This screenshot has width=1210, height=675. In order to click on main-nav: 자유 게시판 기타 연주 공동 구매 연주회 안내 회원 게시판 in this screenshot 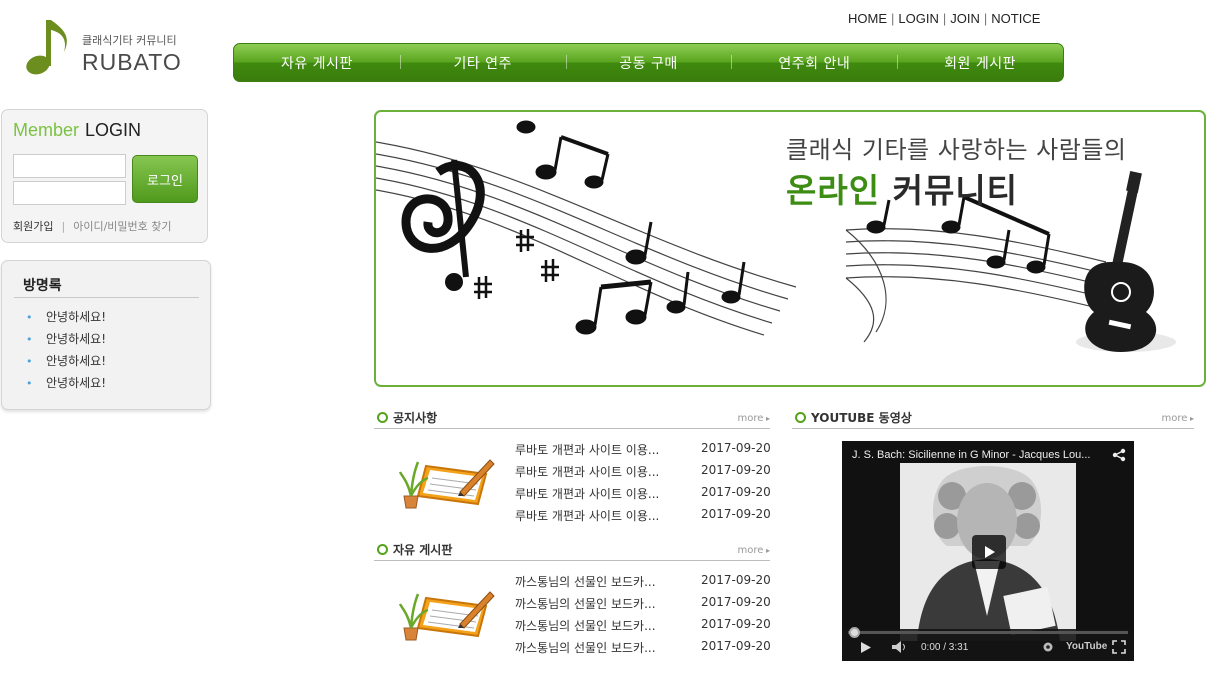, I will do `click(648, 62)`.